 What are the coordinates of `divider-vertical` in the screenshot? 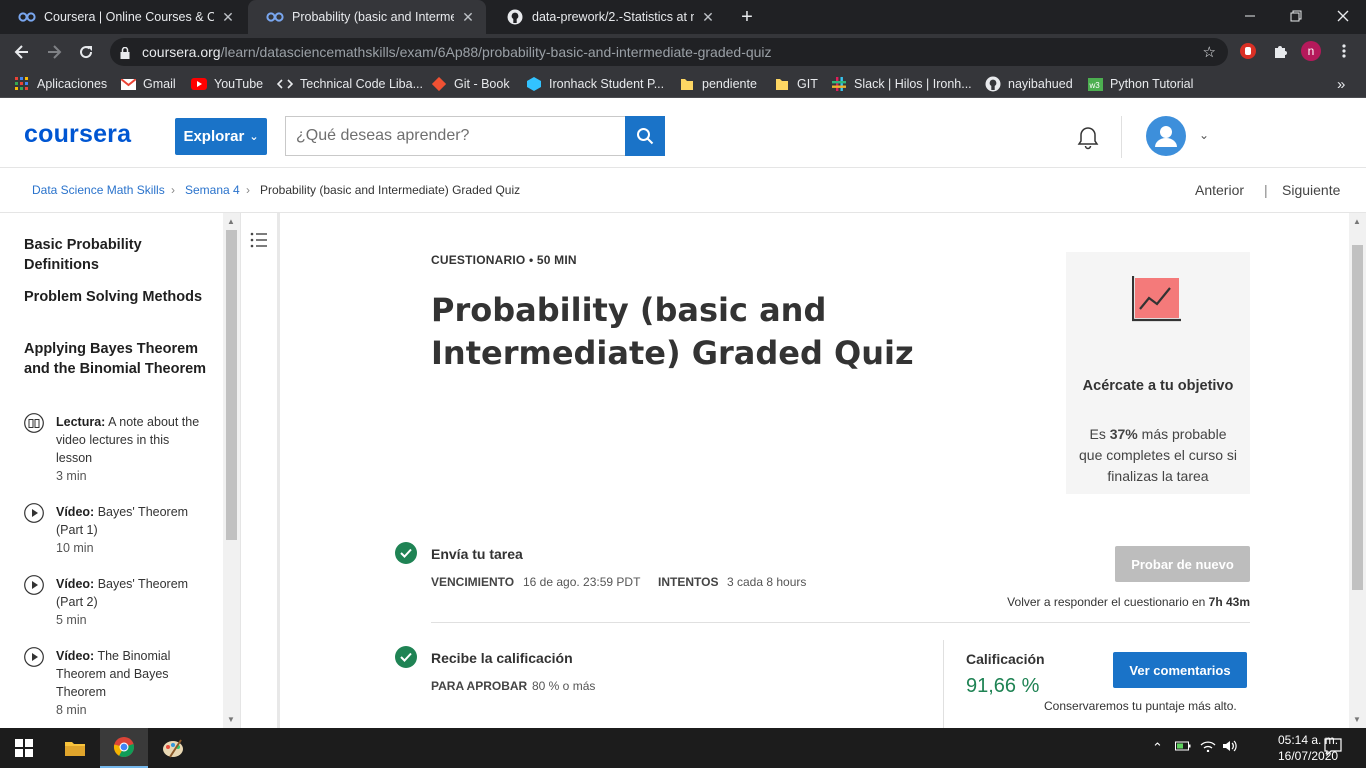 It's located at (943, 684).